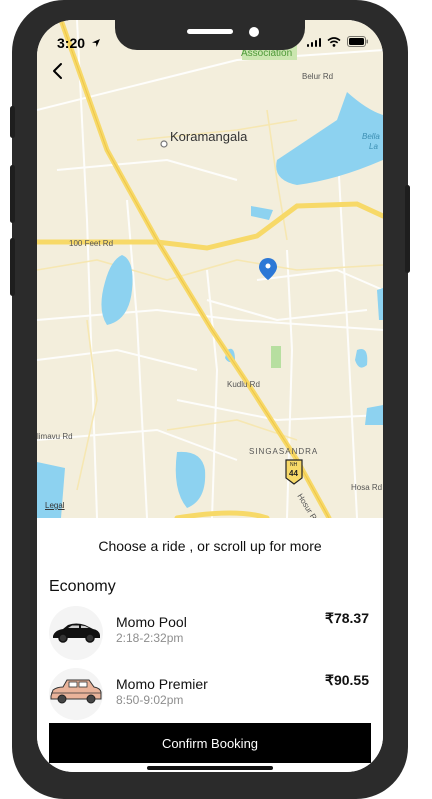 Image resolution: width=432 pixels, height=799 pixels. What do you see at coordinates (12, 267) in the screenshot?
I see `volume-down-button` at bounding box center [12, 267].